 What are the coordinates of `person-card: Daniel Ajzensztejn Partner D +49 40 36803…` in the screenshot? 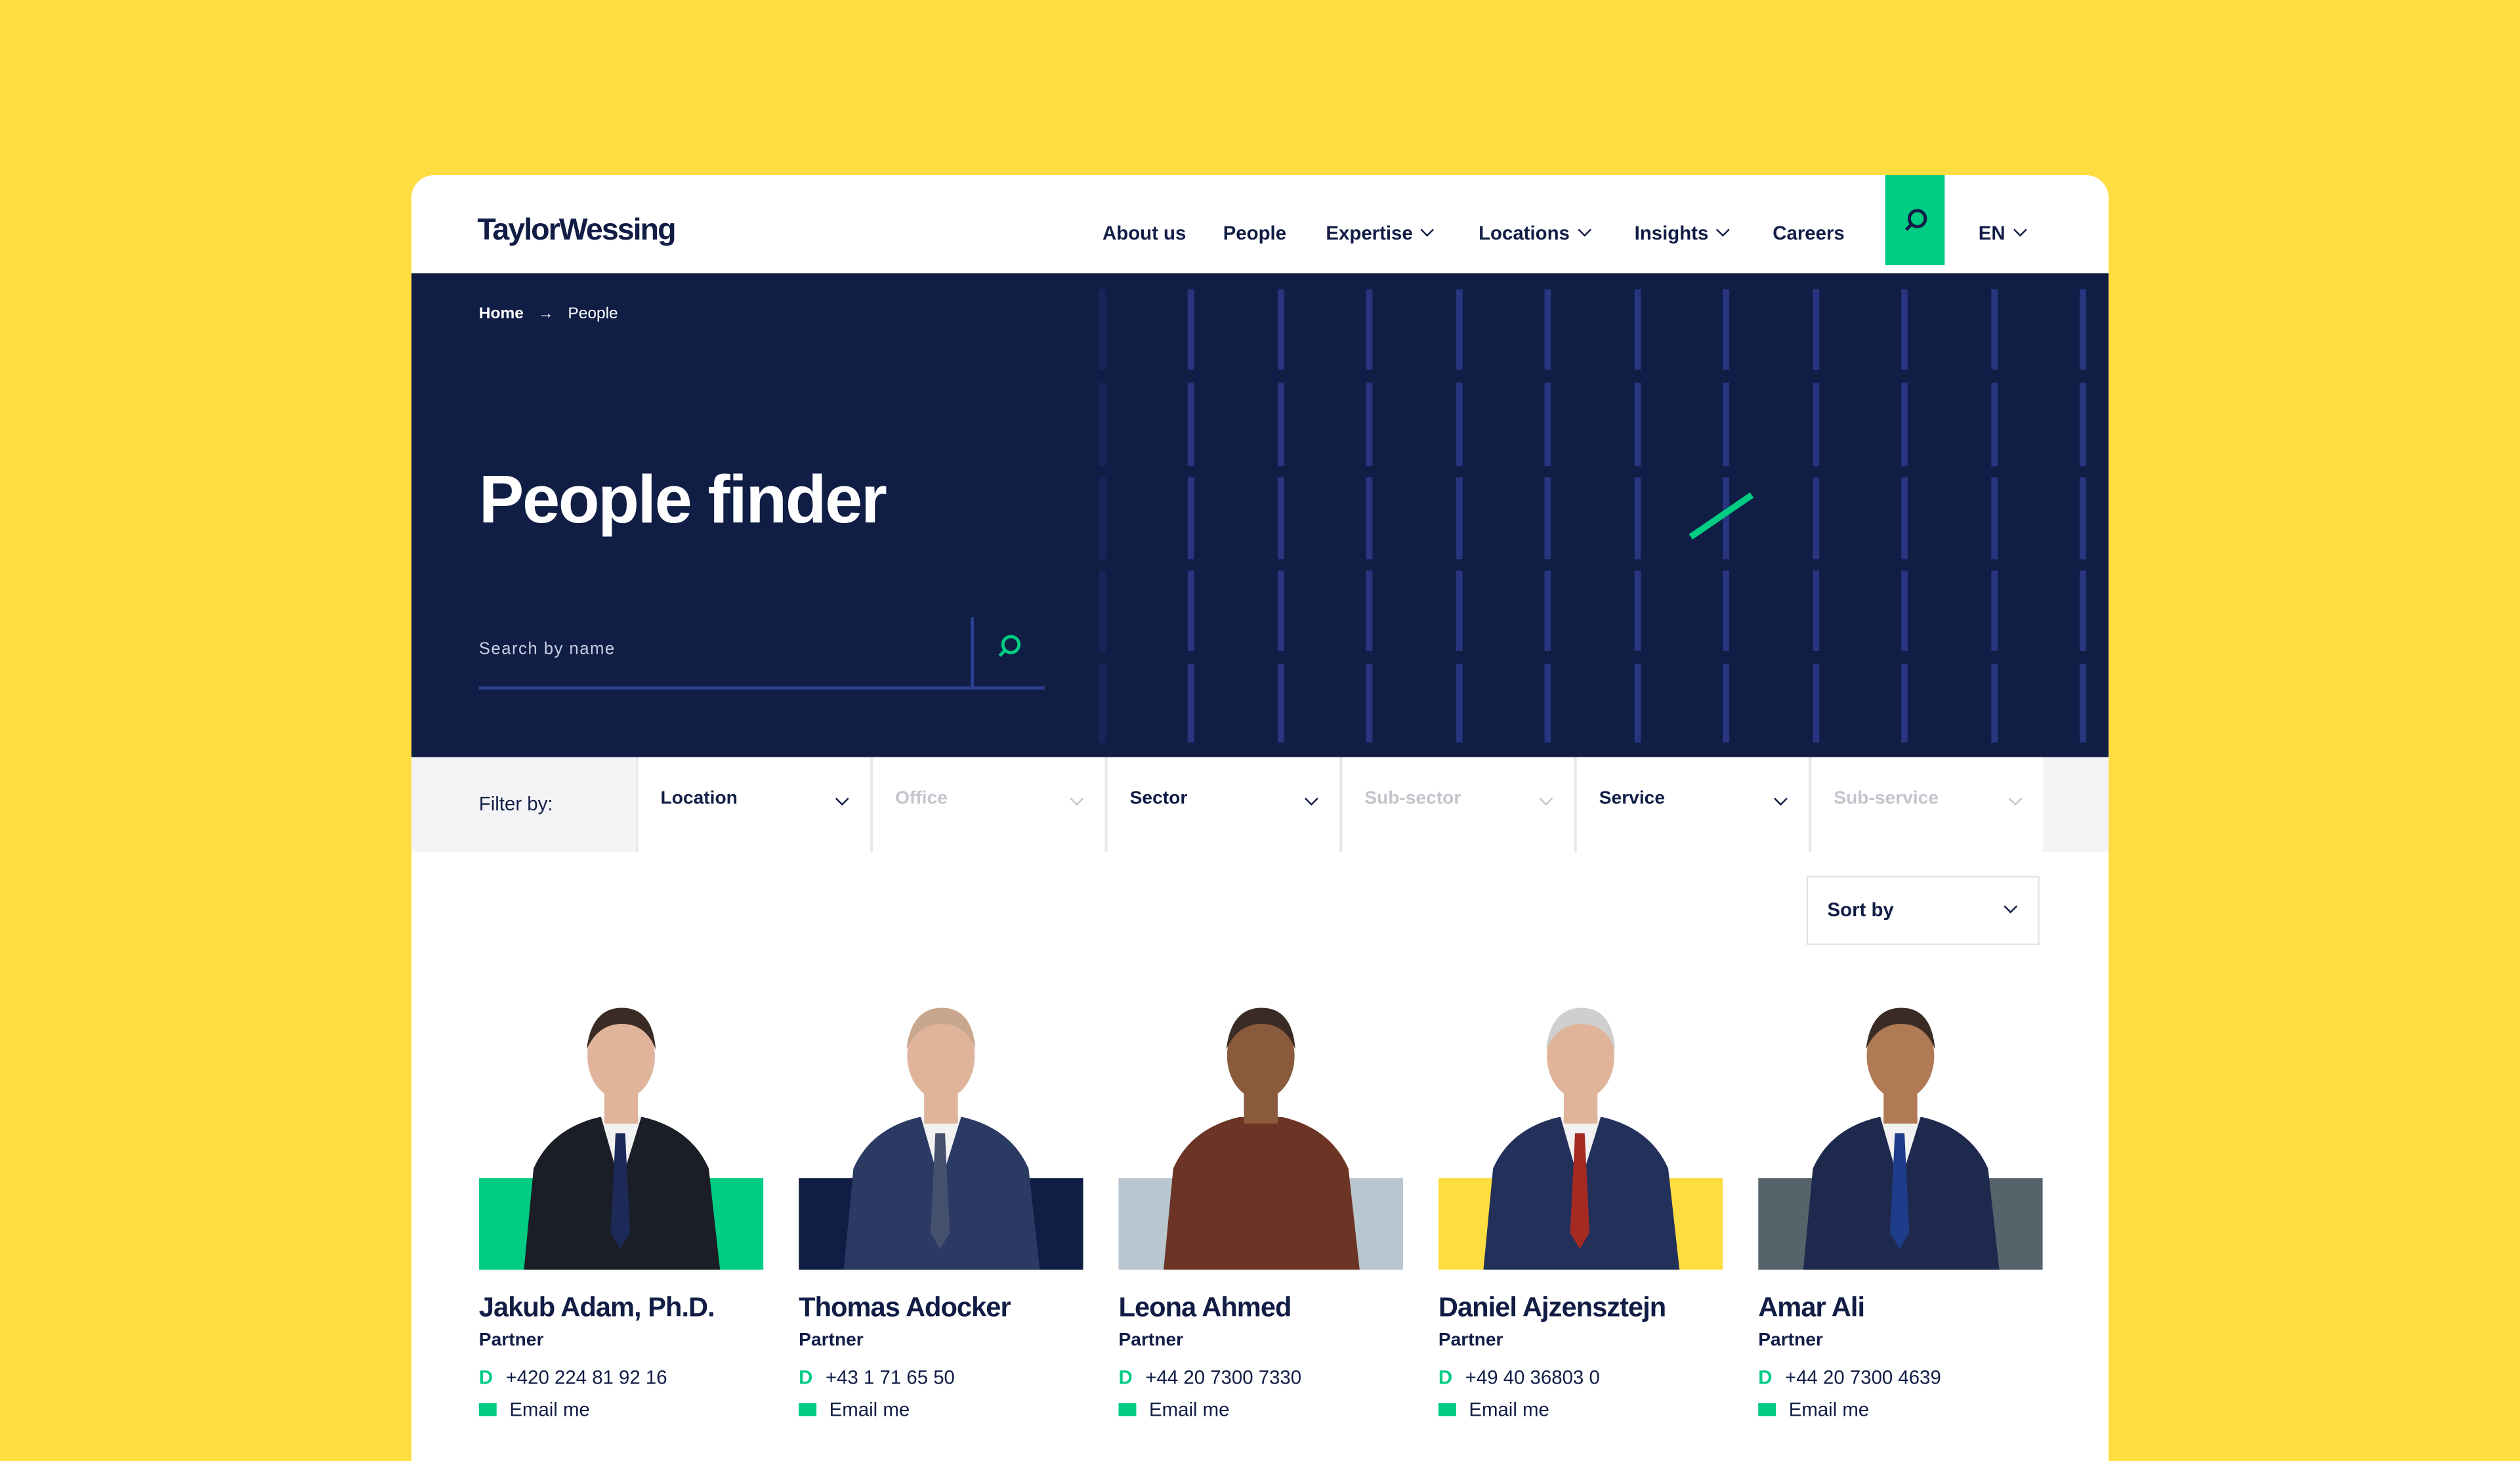 It's located at (1580, 1206).